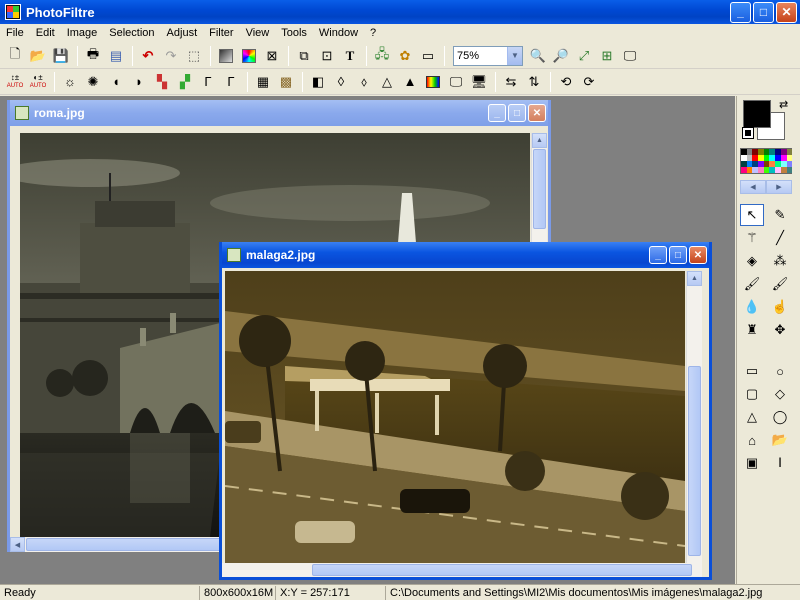  I want to click on contrast-minus-icon: ◖, so click(116, 82).